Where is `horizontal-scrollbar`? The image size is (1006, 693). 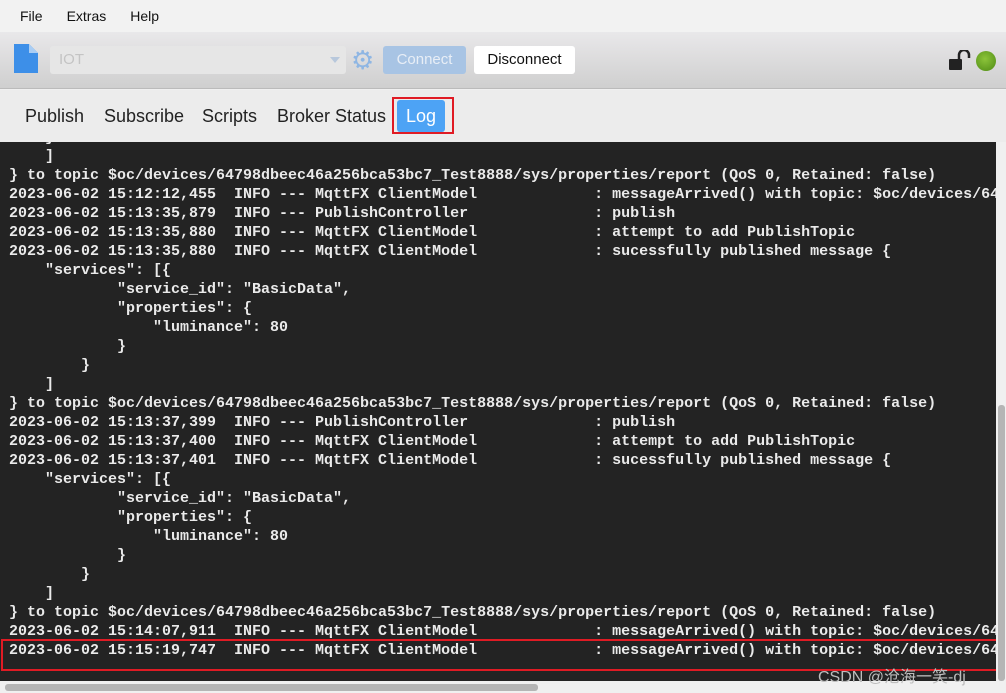
horizontal-scrollbar is located at coordinates (271, 687).